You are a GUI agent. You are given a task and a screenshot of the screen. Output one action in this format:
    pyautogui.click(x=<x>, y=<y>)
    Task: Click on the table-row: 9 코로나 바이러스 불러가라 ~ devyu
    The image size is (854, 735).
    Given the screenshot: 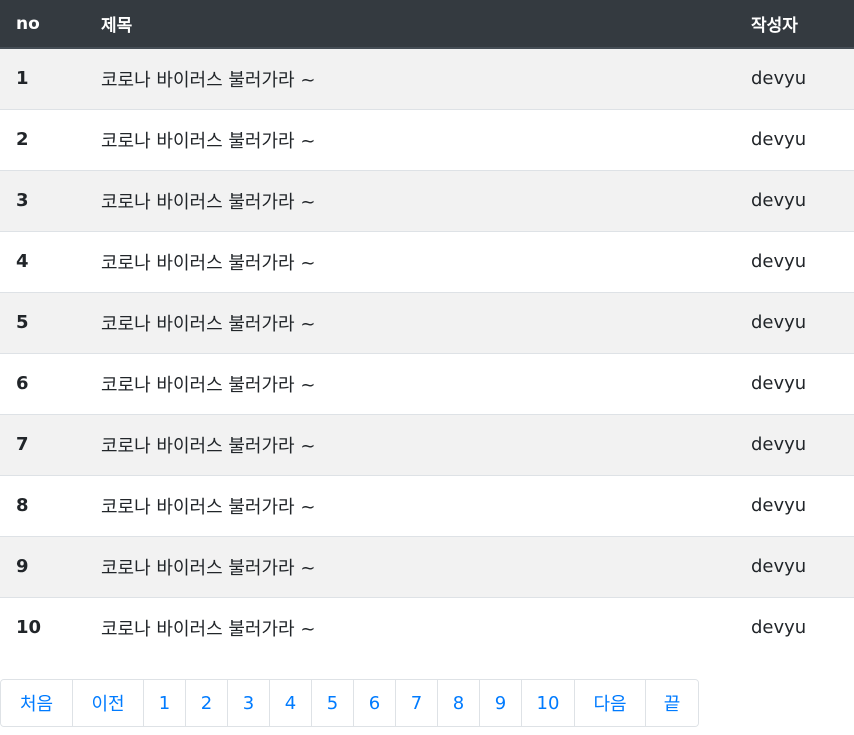 What is the action you would take?
    pyautogui.click(x=427, y=566)
    